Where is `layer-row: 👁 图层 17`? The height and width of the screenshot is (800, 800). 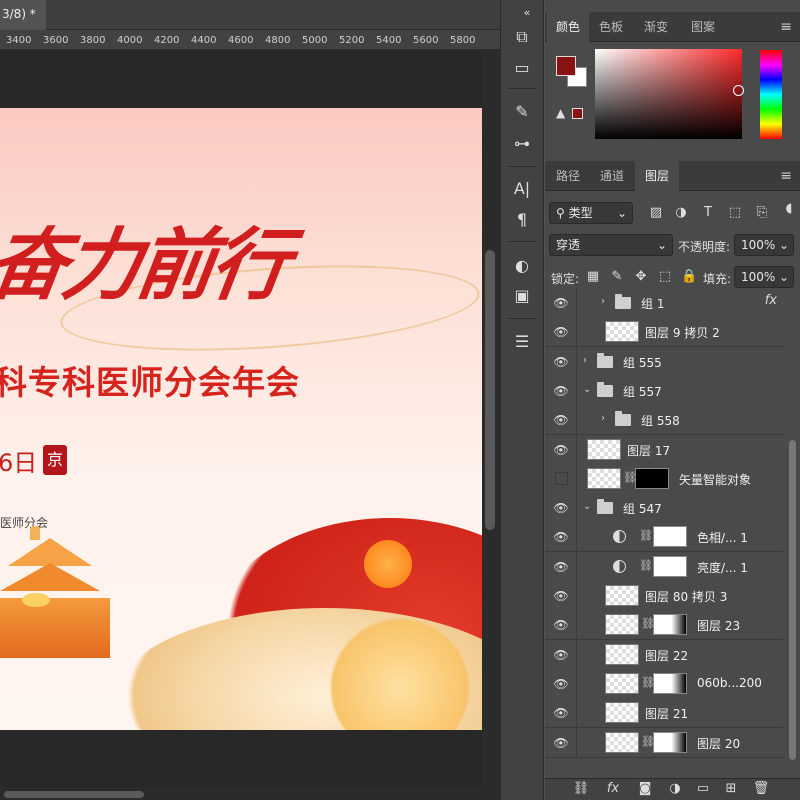
layer-row: 👁 图层 17 is located at coordinates (664, 449).